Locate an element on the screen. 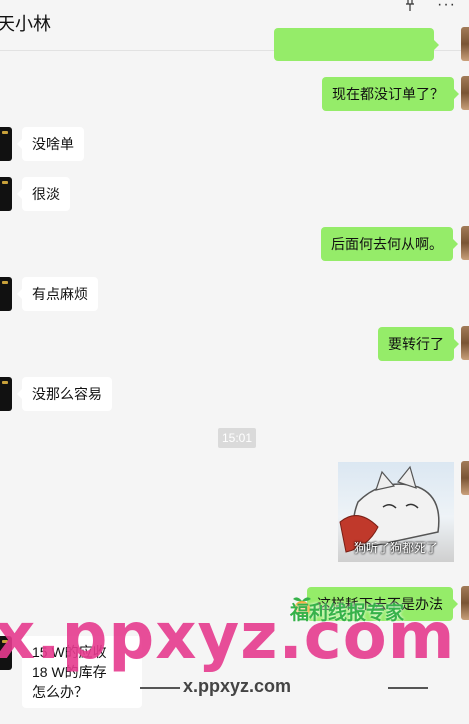  message-bubble-incoming: 有点麻烦 is located at coordinates (57, 294).